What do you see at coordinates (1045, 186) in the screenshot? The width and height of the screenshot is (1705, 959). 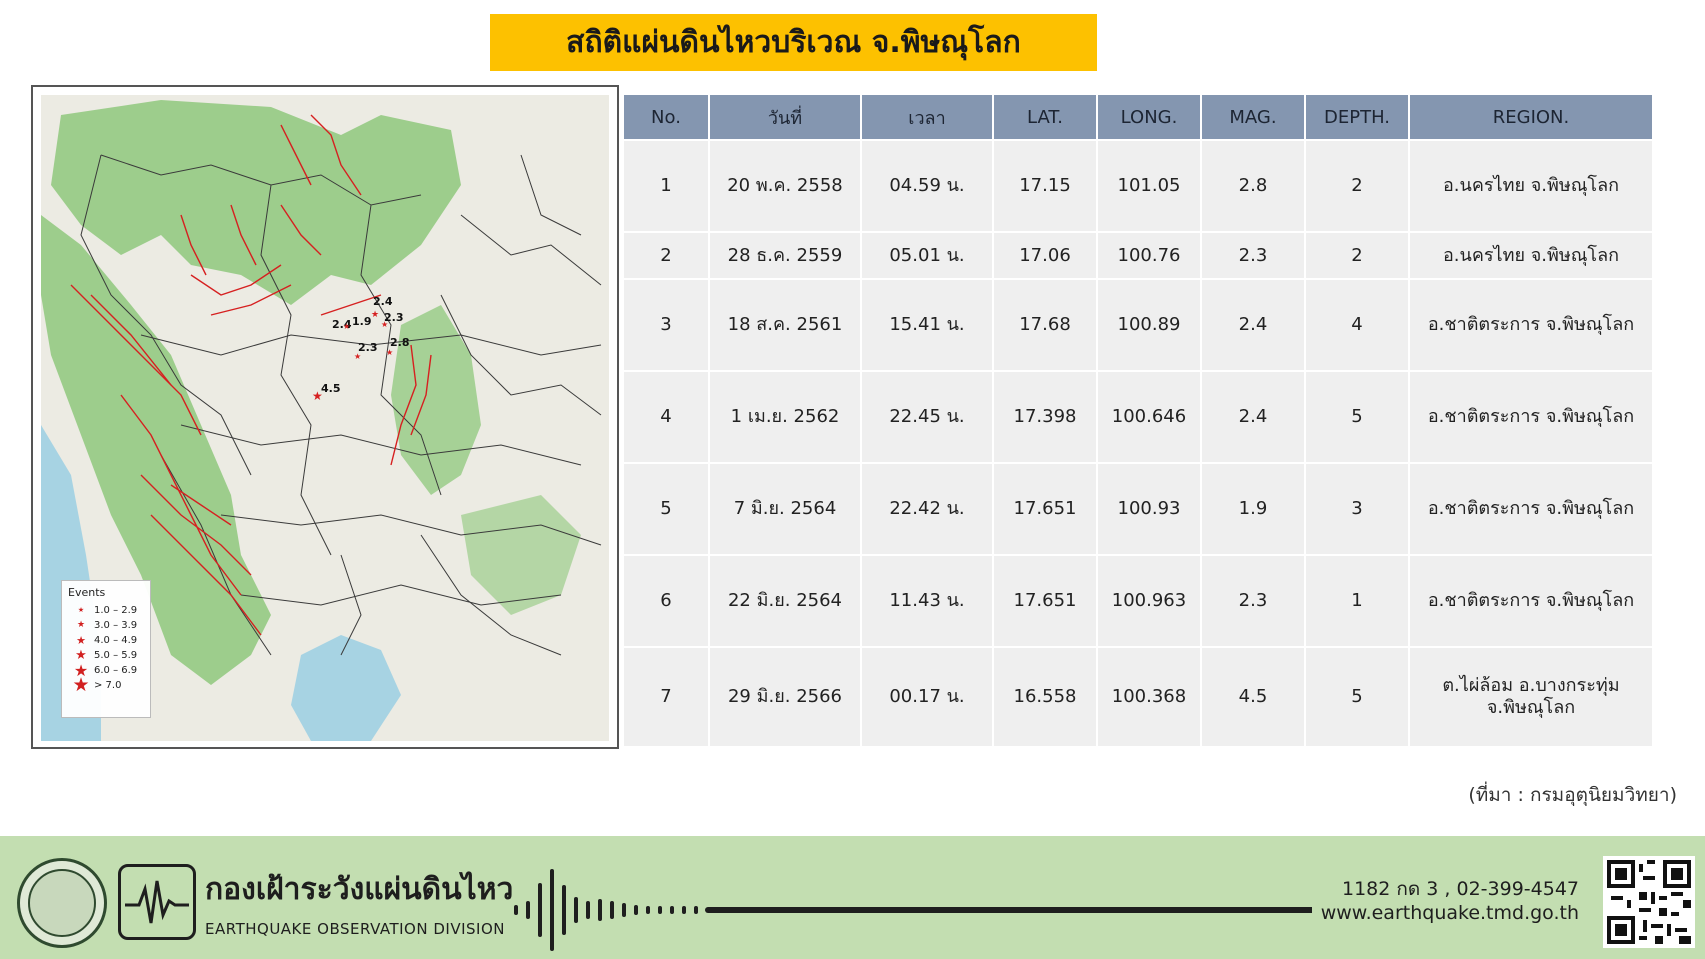 I see `cell: 17.15` at bounding box center [1045, 186].